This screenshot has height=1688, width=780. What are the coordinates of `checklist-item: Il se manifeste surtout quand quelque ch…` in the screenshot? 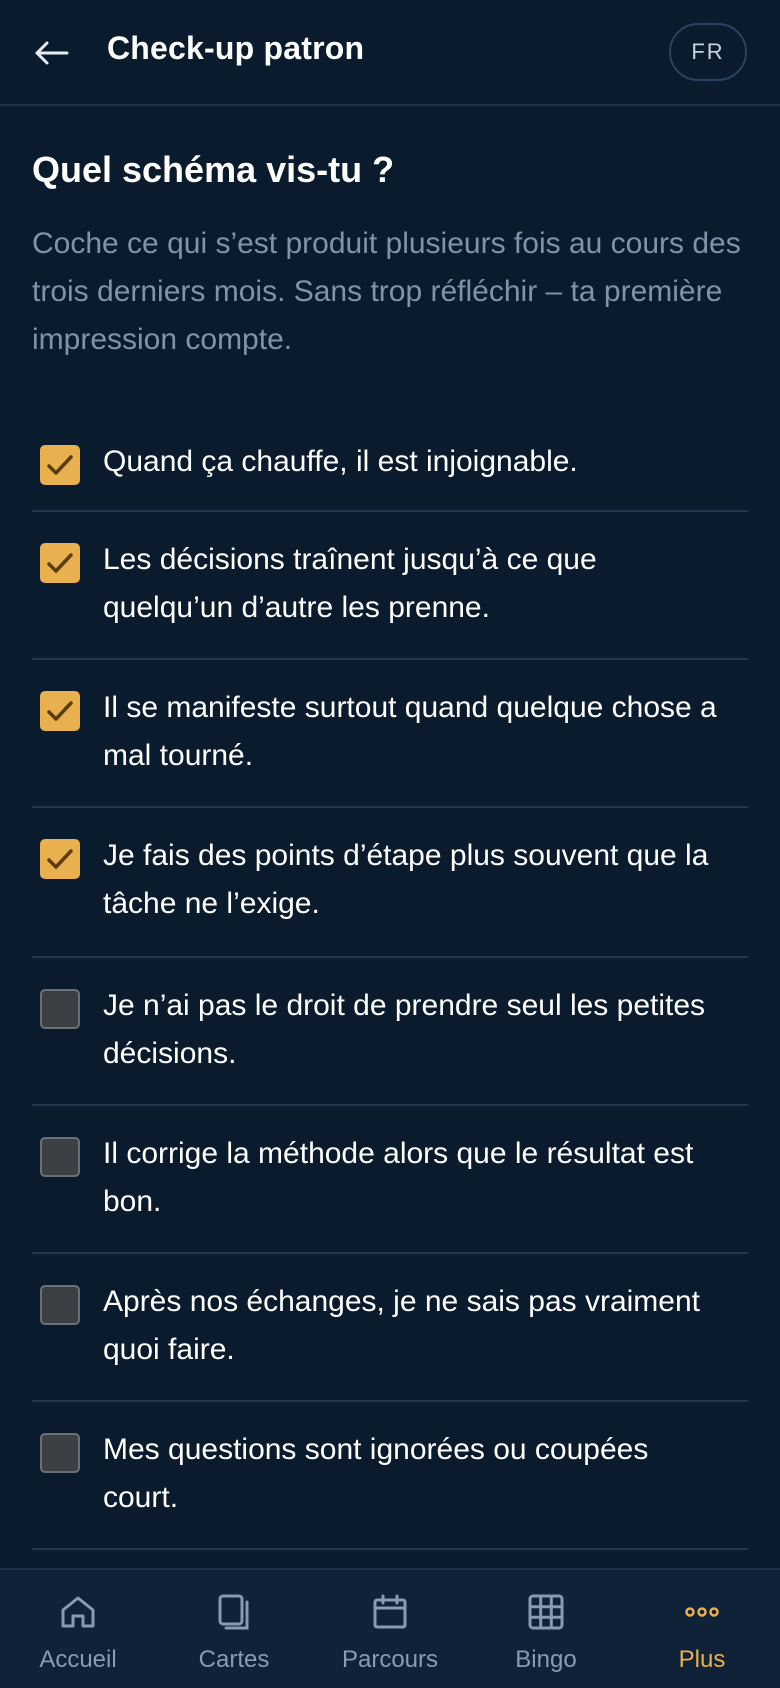 It's located at (390, 734).